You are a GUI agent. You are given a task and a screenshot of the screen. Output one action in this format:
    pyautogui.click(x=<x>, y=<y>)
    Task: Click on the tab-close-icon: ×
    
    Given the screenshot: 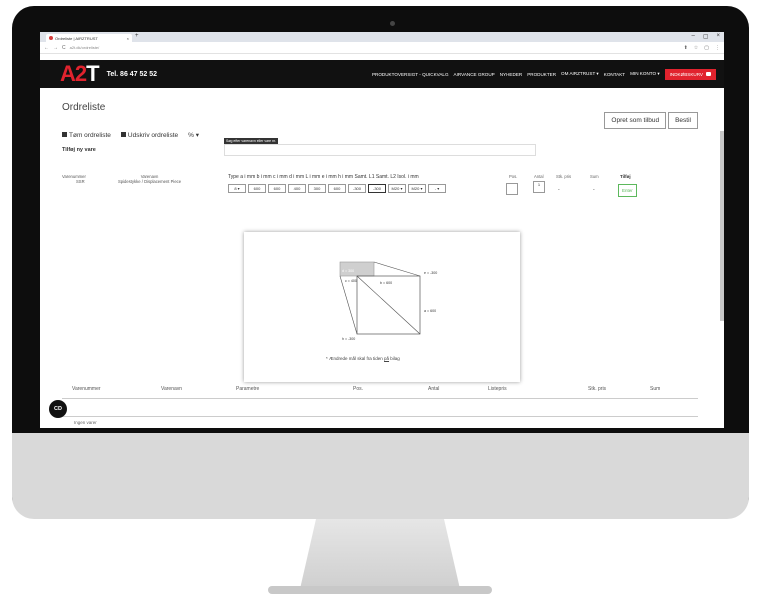 What is the action you would take?
    pyautogui.click(x=128, y=38)
    